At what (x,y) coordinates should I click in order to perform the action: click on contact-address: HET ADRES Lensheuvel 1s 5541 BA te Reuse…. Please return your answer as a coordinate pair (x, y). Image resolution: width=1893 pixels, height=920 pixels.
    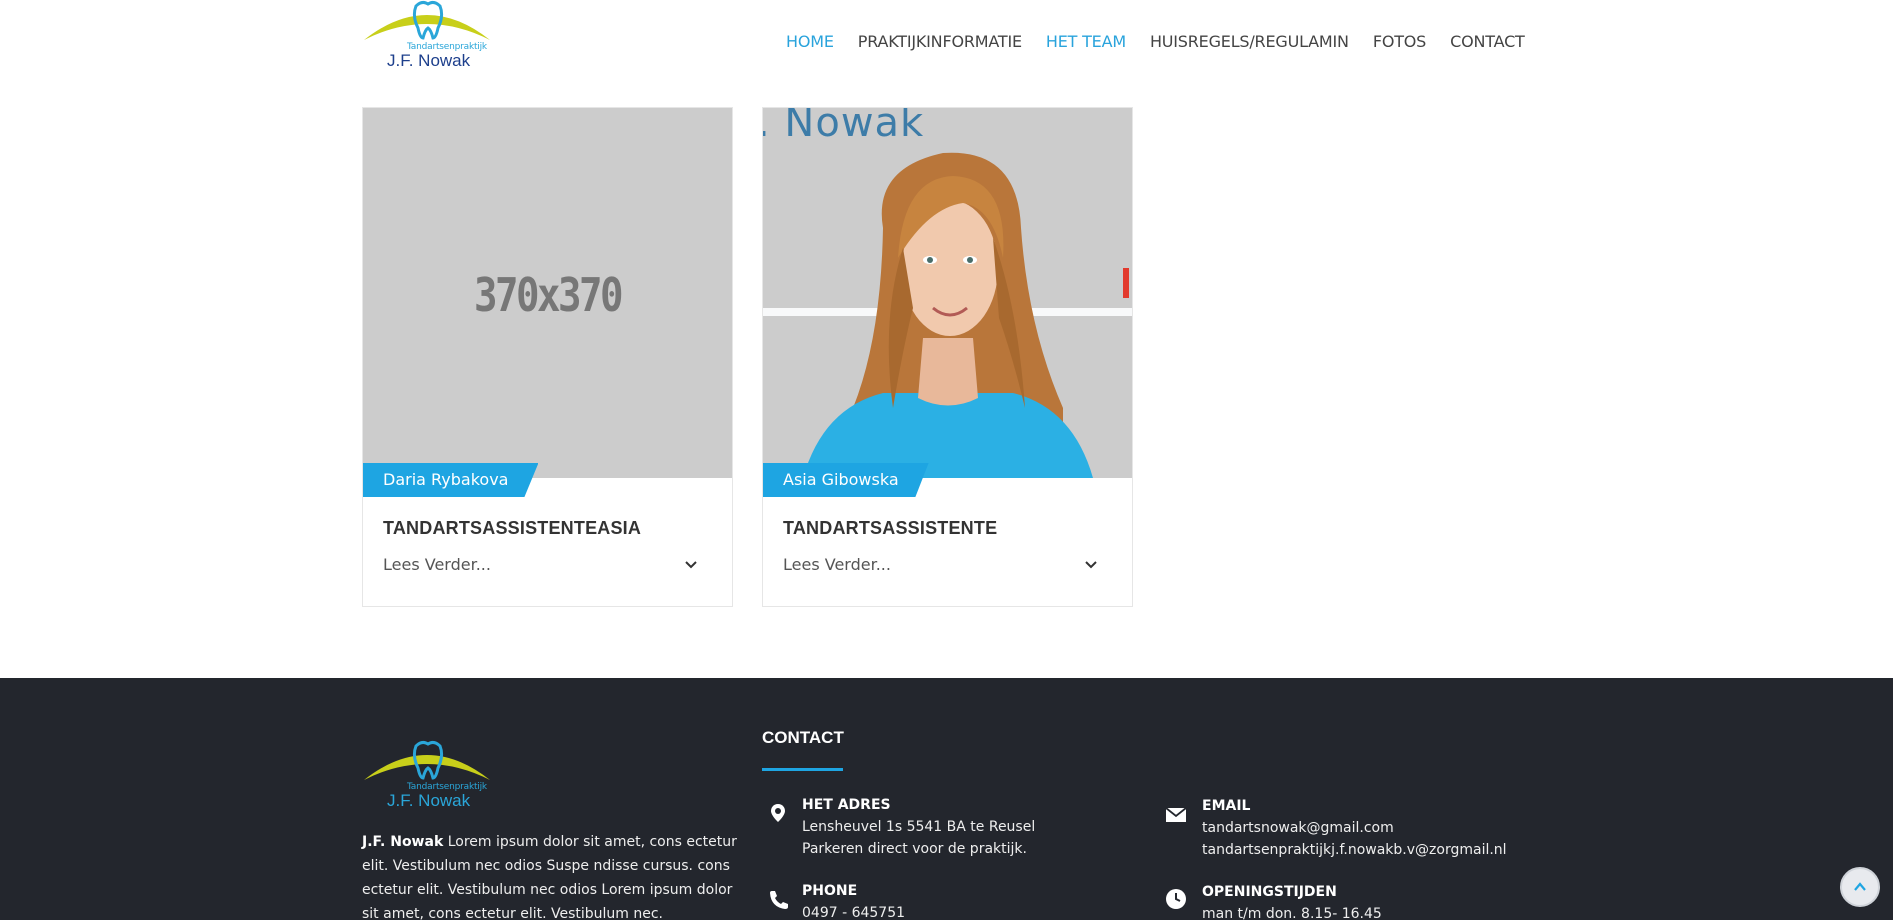
    Looking at the image, I should click on (918, 827).